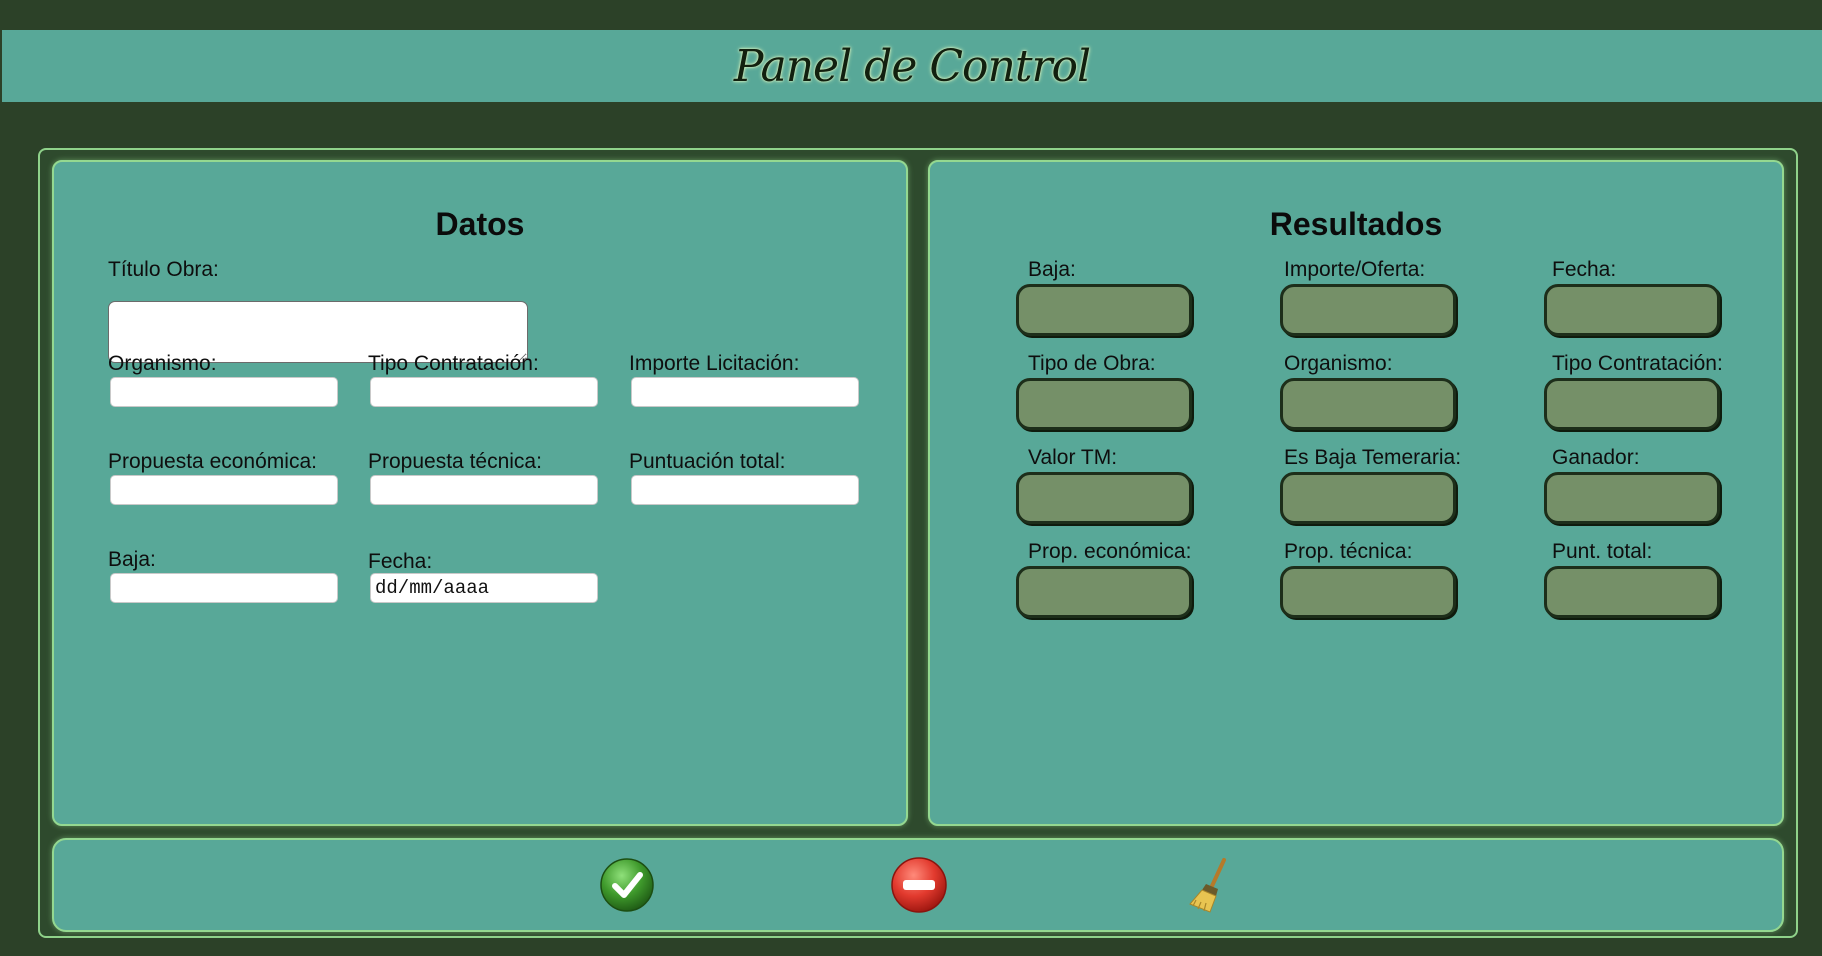  I want to click on res-valor-tm-label: Valor TM:, so click(1073, 457).